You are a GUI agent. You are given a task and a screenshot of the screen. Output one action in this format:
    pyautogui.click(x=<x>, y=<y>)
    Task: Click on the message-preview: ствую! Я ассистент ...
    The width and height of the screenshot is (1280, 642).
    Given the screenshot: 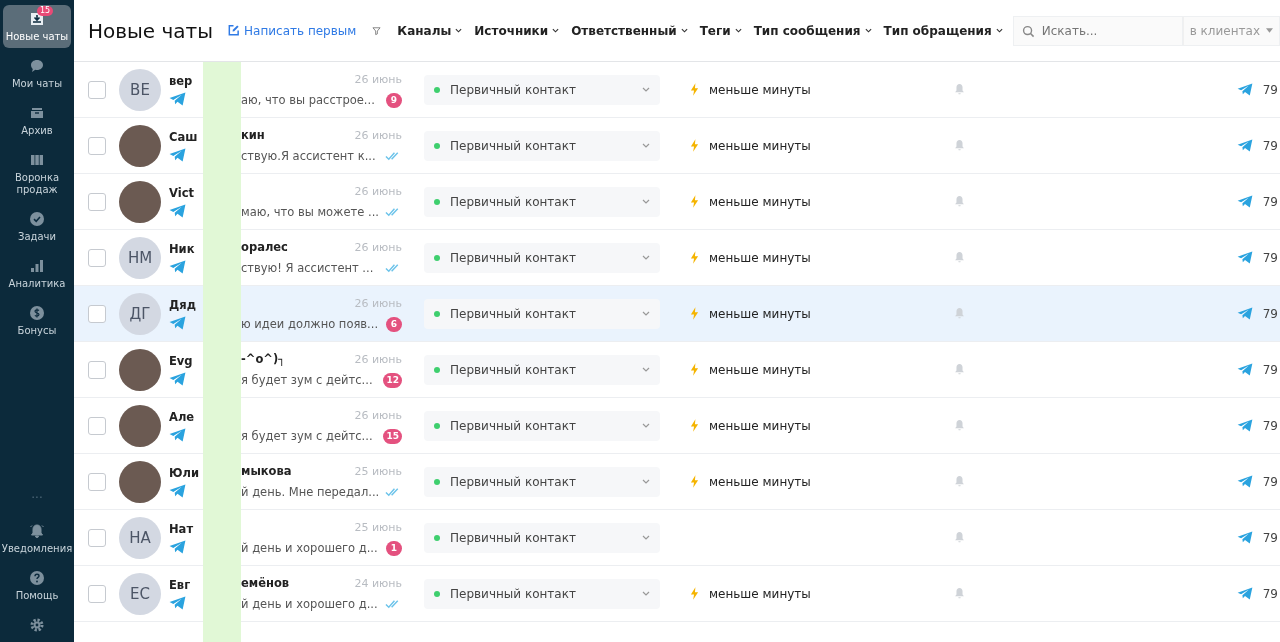 What is the action you would take?
    pyautogui.click(x=307, y=268)
    